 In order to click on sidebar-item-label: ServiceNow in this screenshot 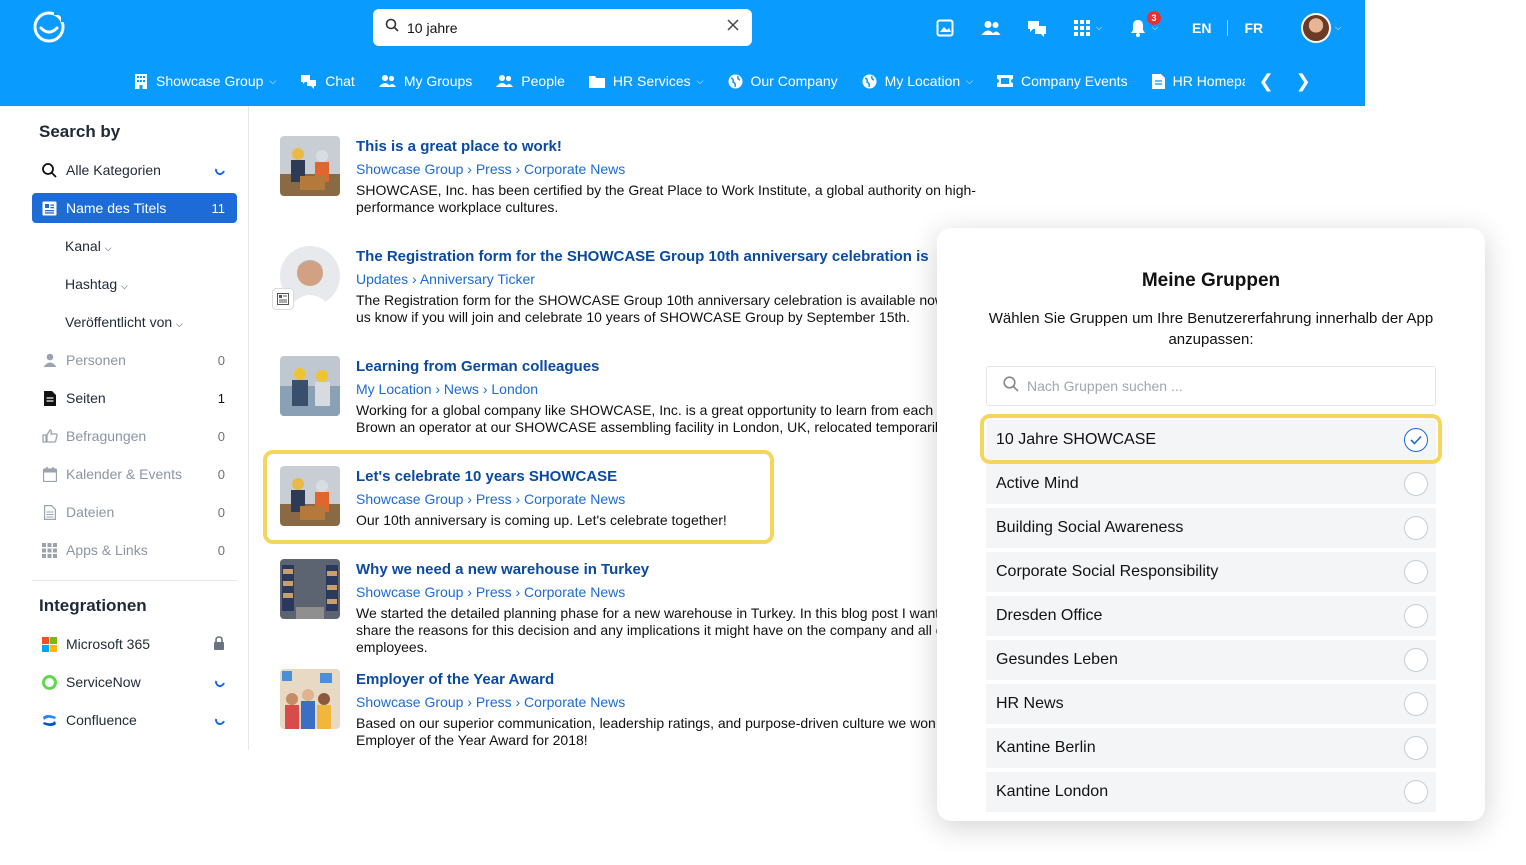, I will do `click(103, 682)`.